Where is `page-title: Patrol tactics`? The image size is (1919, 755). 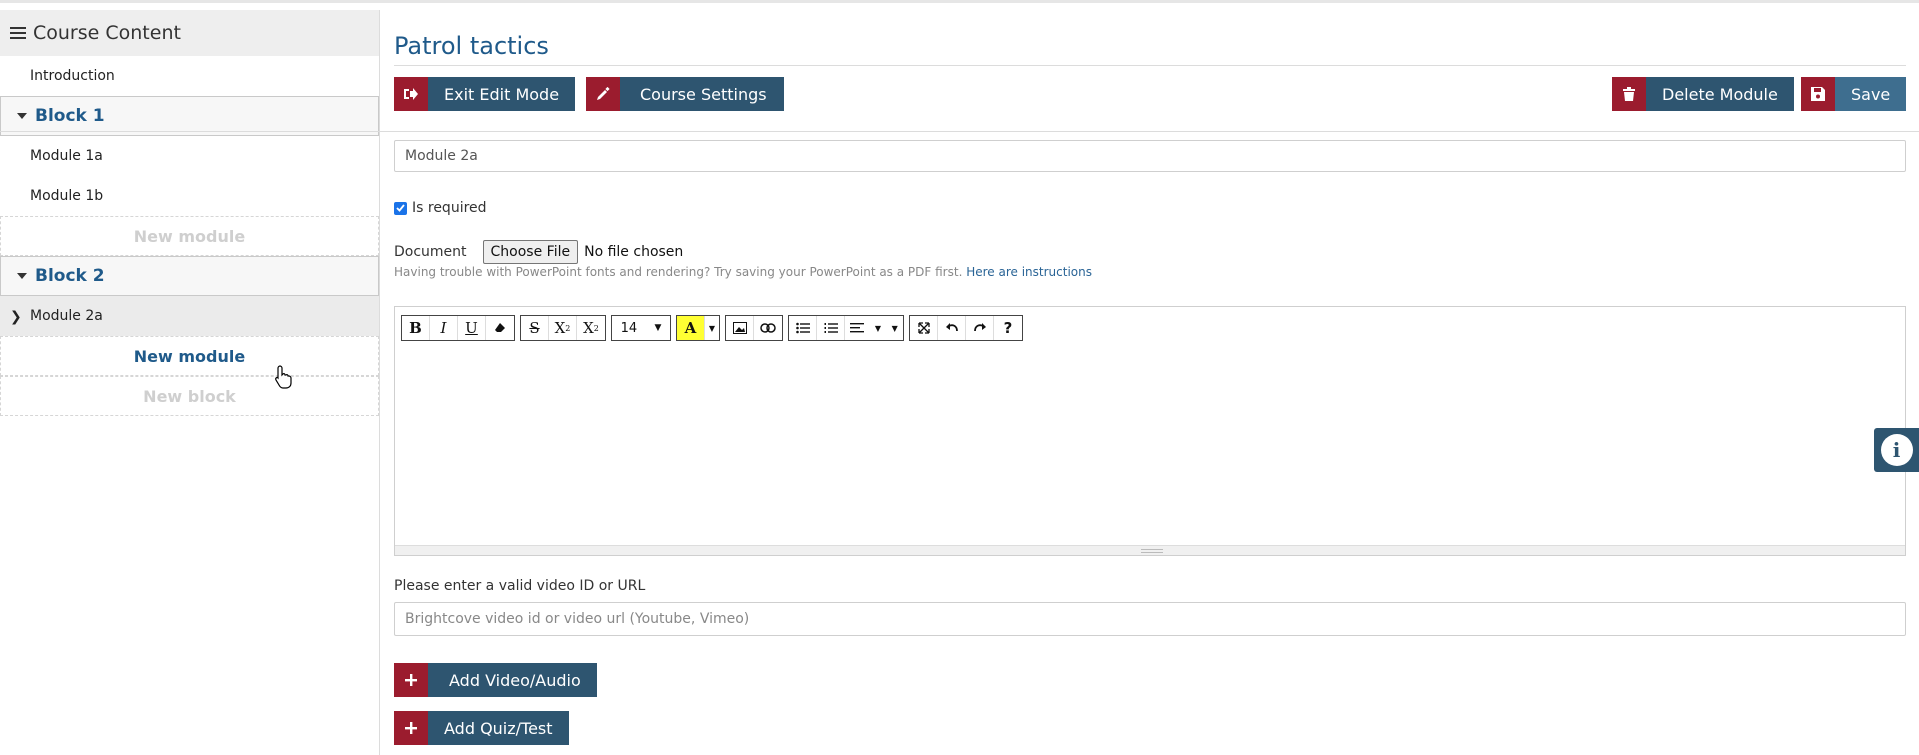 page-title: Patrol tactics is located at coordinates (471, 46).